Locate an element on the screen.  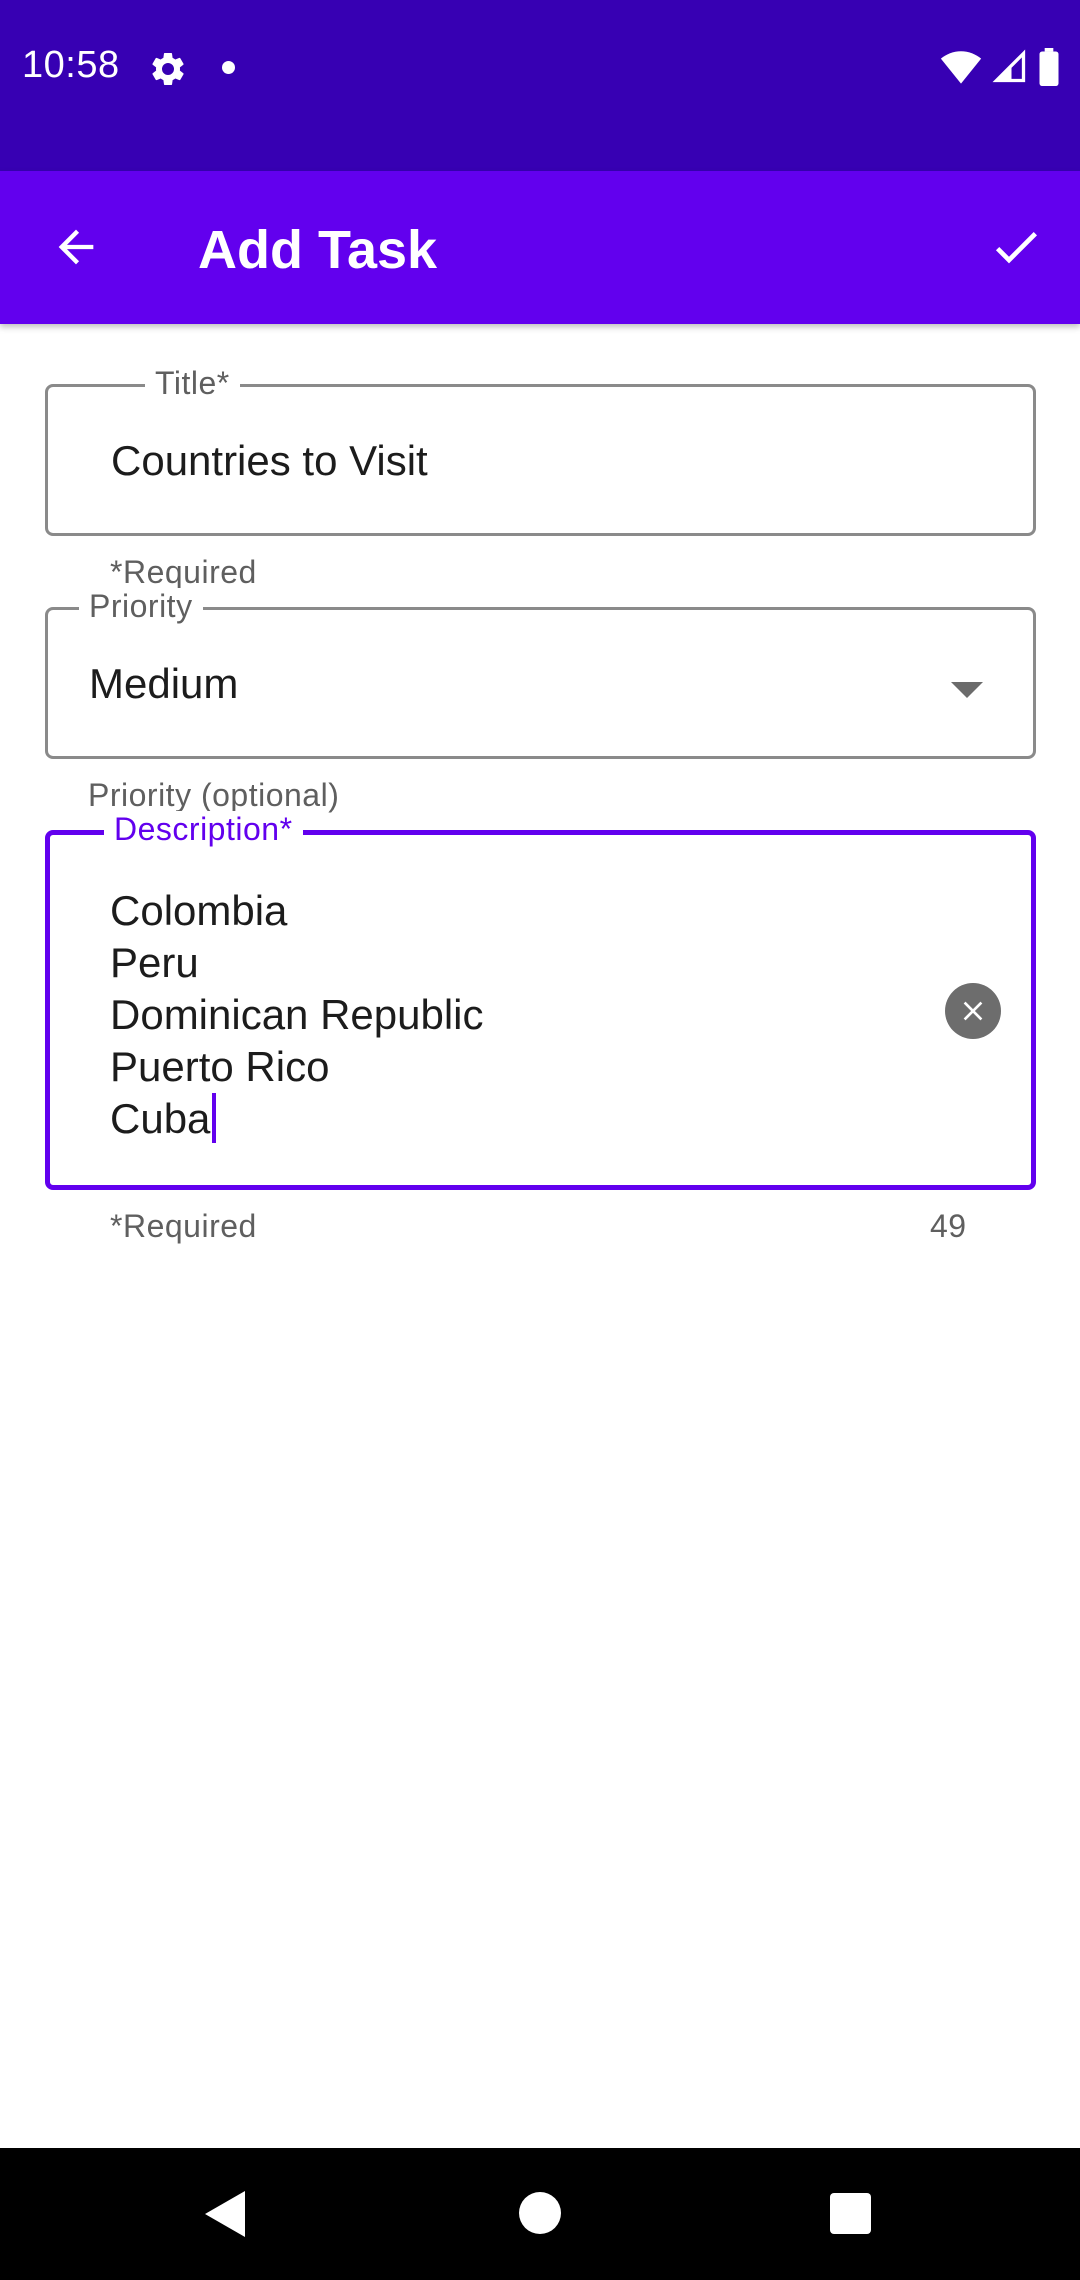
clear-text-button is located at coordinates (973, 1011).